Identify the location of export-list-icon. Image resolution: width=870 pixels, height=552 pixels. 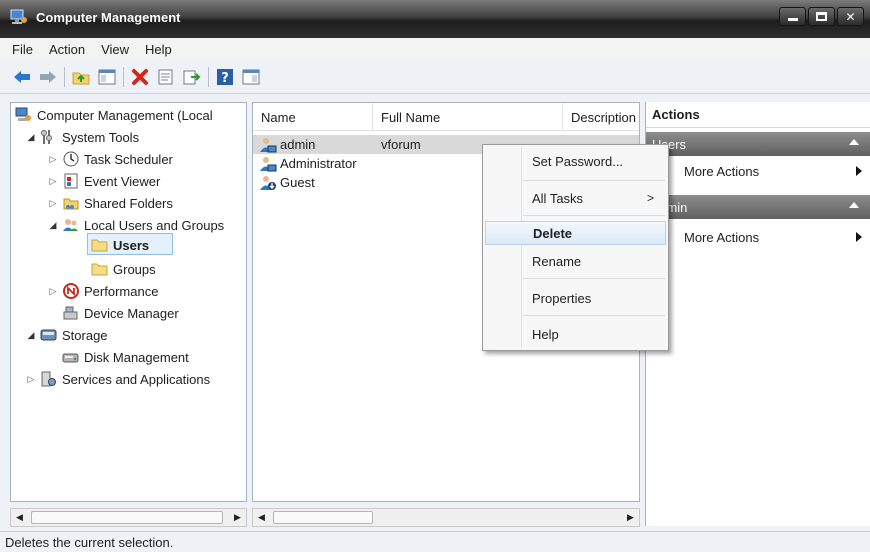
(192, 77).